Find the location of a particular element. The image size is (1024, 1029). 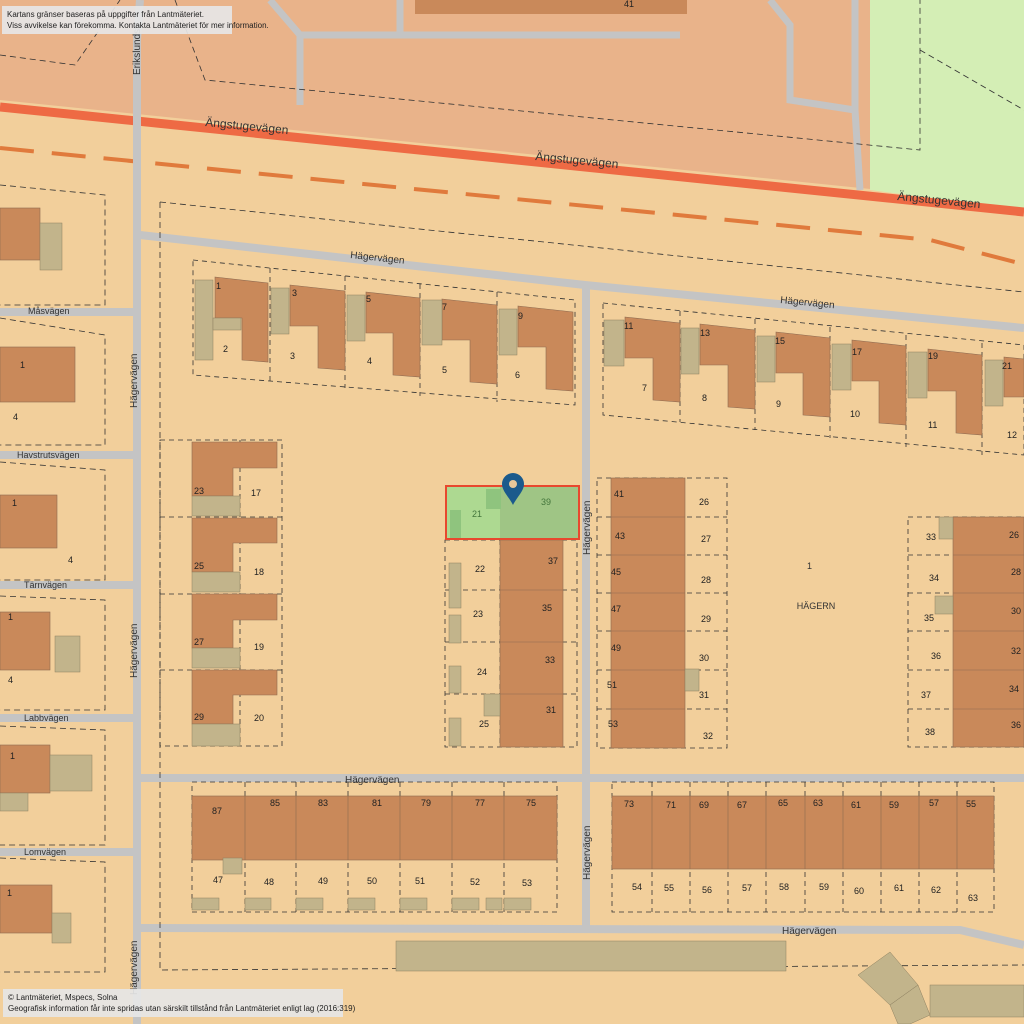

plot-number: 22 is located at coordinates (480, 569).